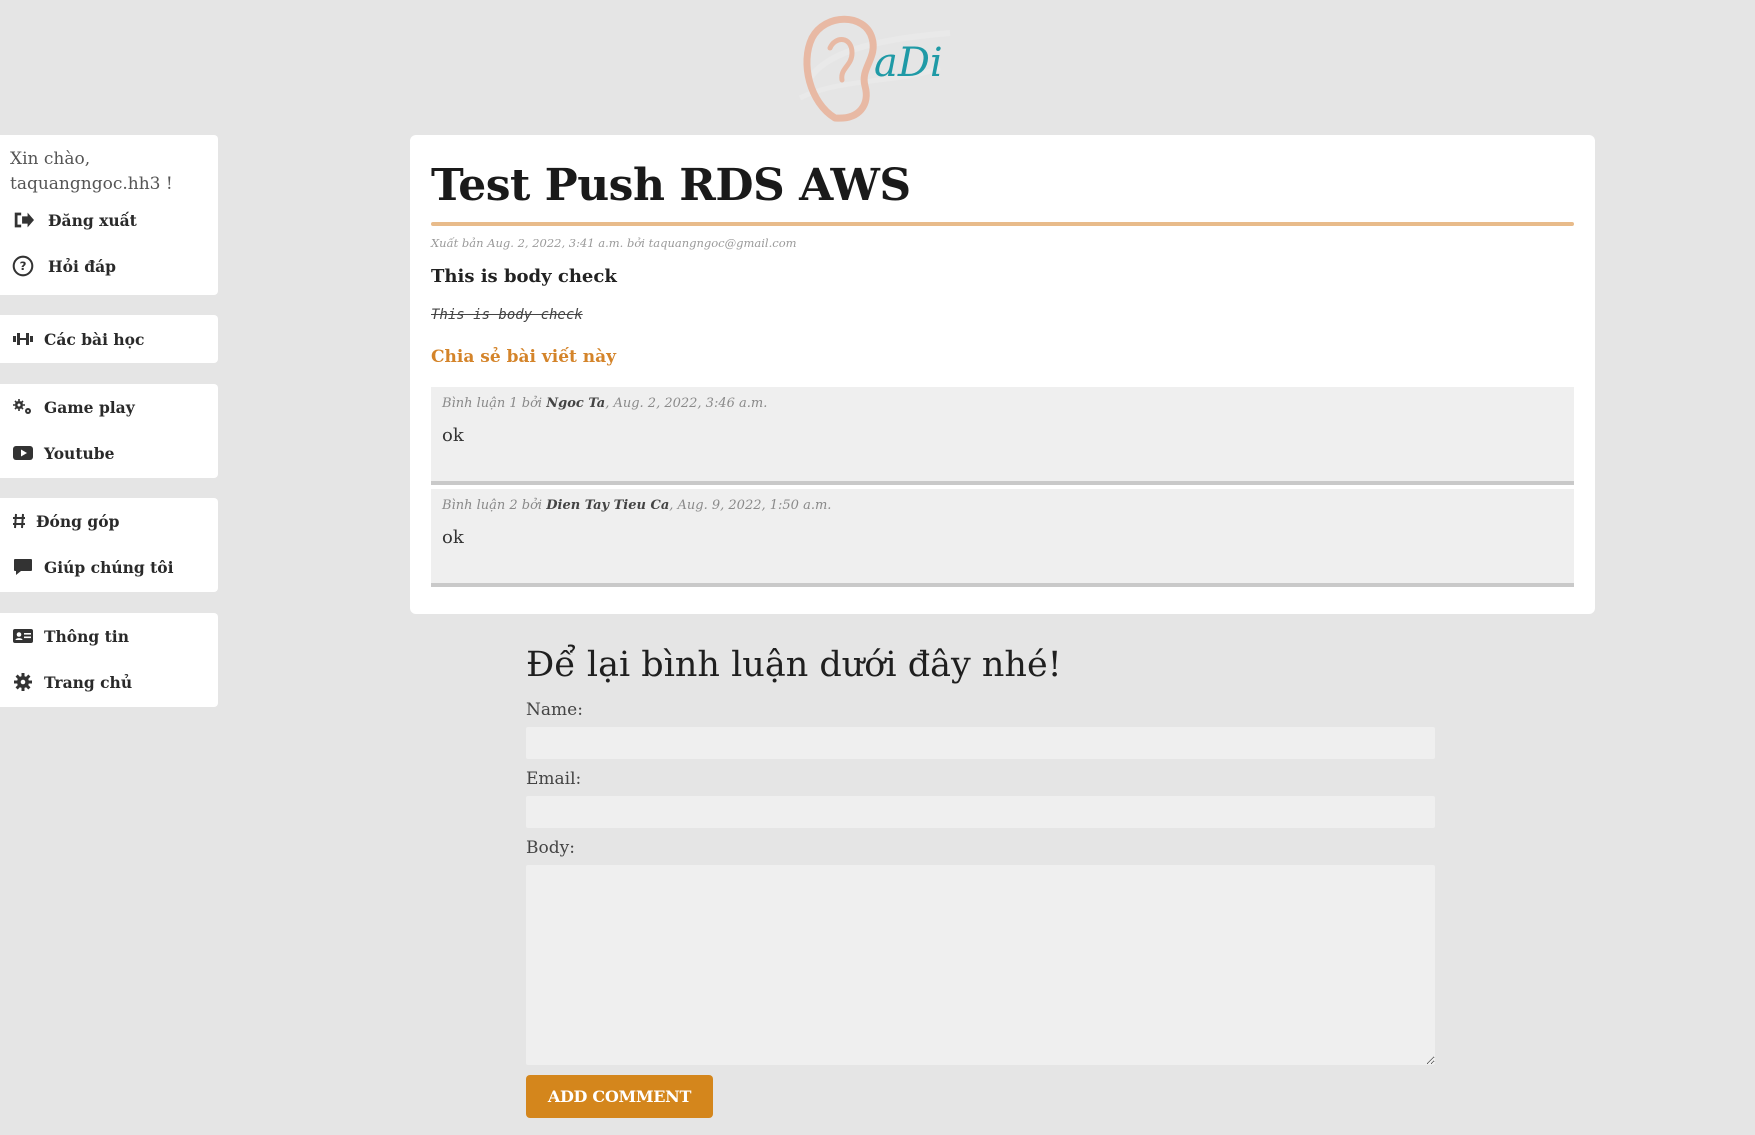 This screenshot has width=1755, height=1135. I want to click on comment-icon, so click(23, 567).